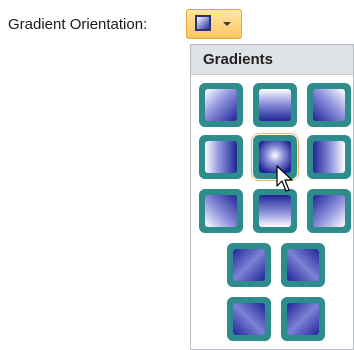 Image resolution: width=354 pixels, height=350 pixels. What do you see at coordinates (214, 24) in the screenshot?
I see `gradient-picker-button` at bounding box center [214, 24].